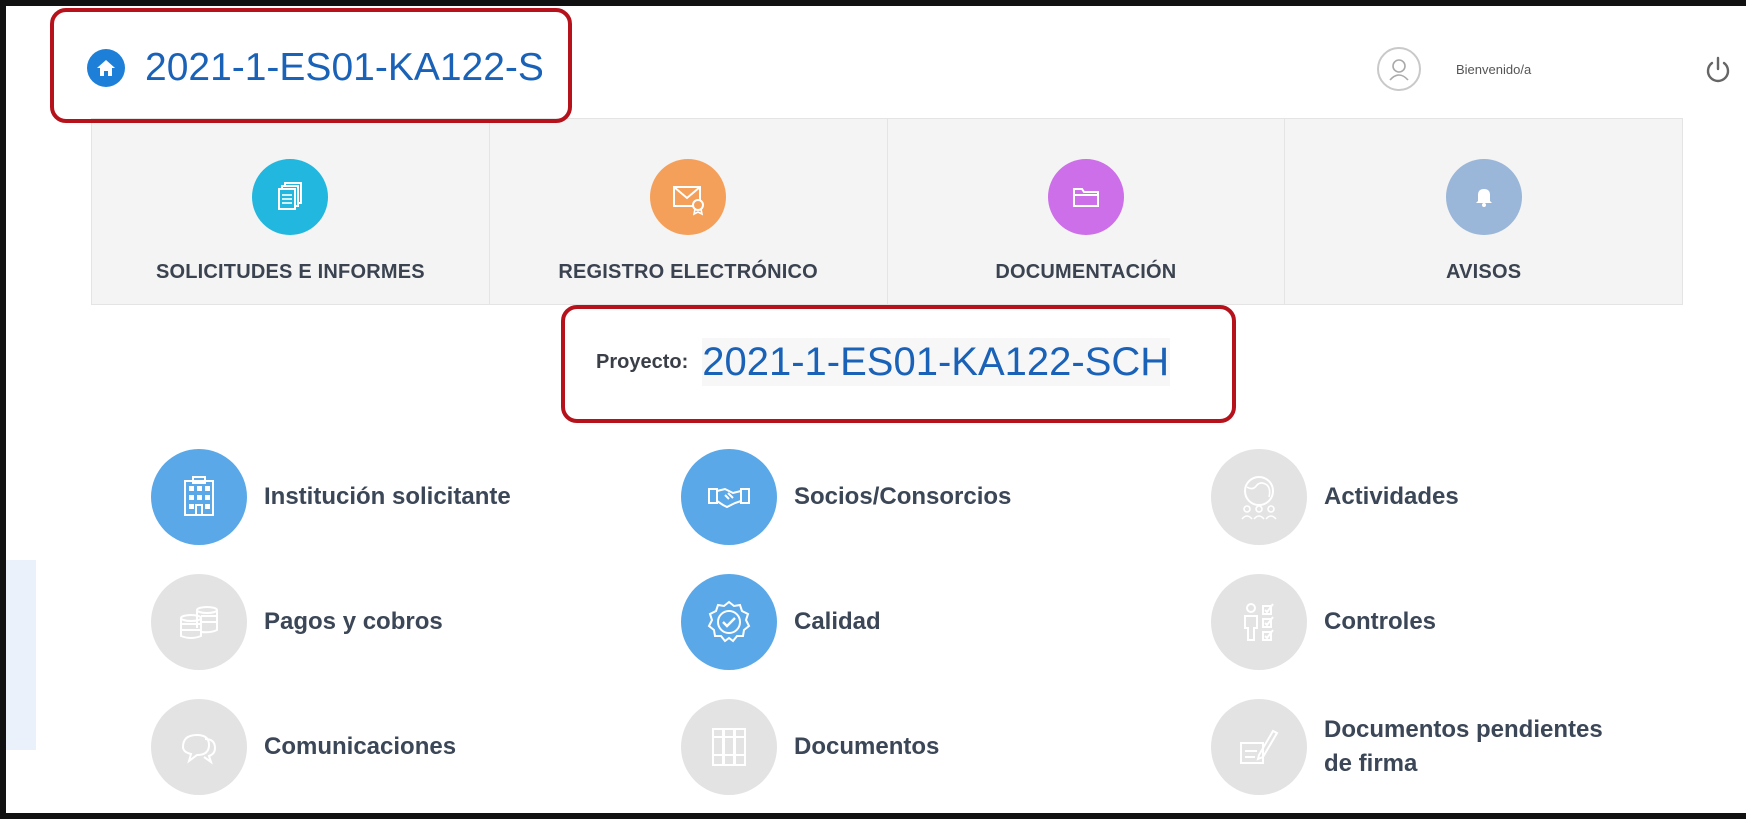  What do you see at coordinates (688, 197) in the screenshot?
I see `certificate-mail-icon` at bounding box center [688, 197].